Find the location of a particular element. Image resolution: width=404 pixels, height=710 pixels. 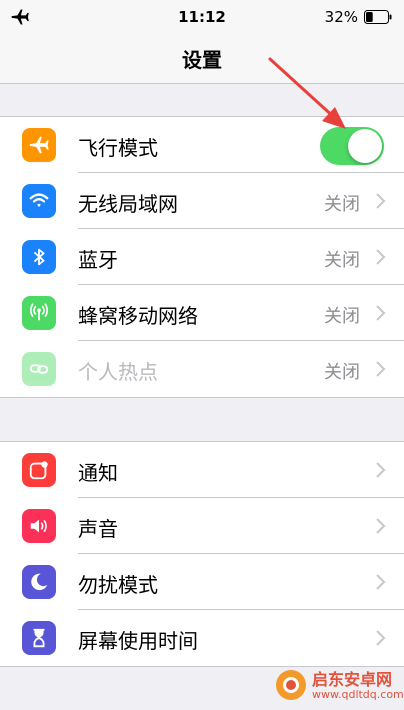

settings-row-label: 蜂窝移动网络 is located at coordinates (138, 316).